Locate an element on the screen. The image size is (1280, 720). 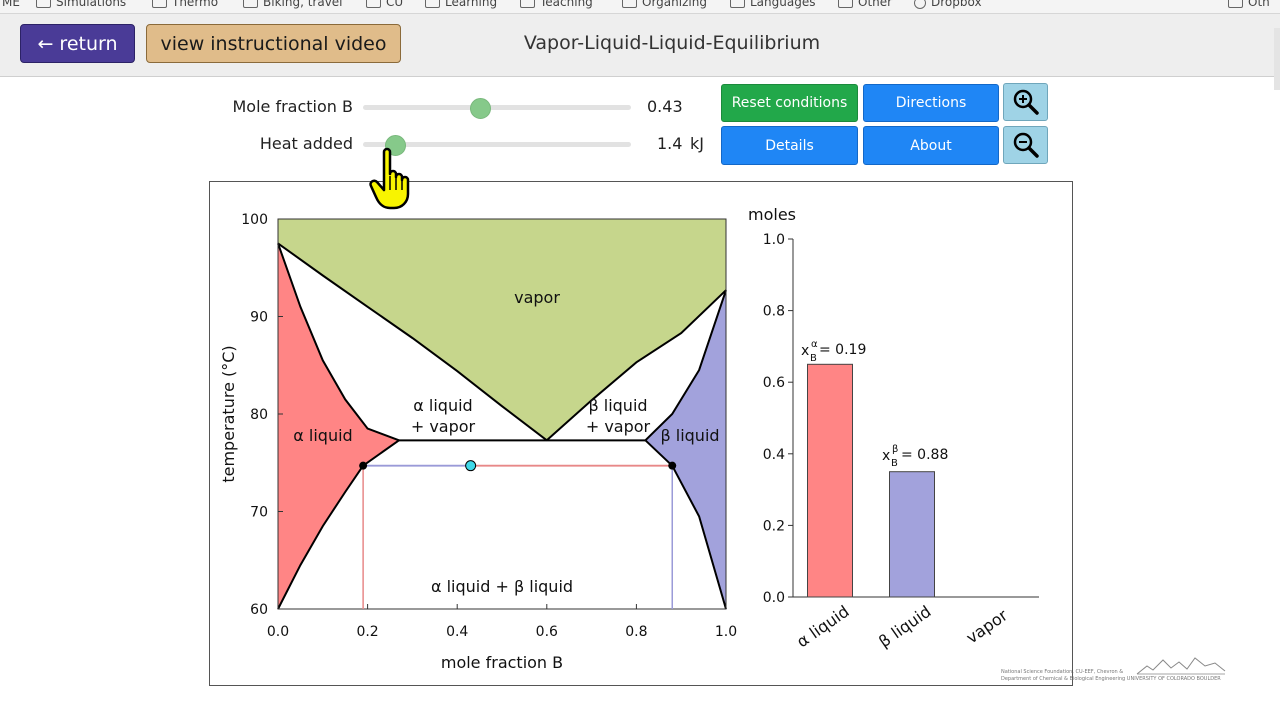
bookmark-item: Biking, travel is located at coordinates (293, 4).